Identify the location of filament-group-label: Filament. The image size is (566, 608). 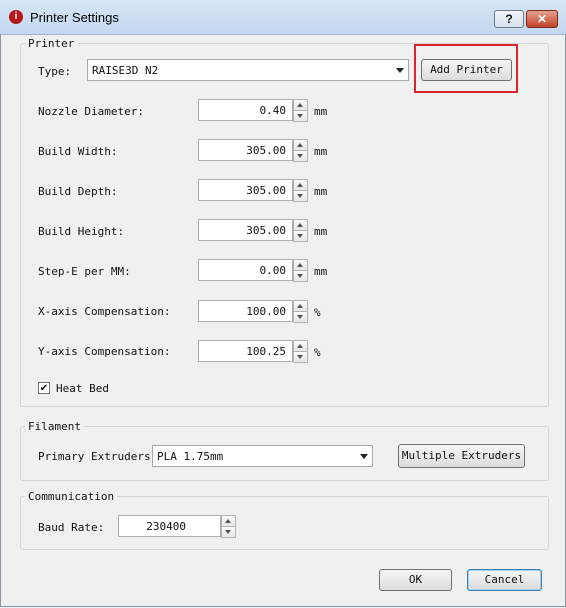
(54, 426).